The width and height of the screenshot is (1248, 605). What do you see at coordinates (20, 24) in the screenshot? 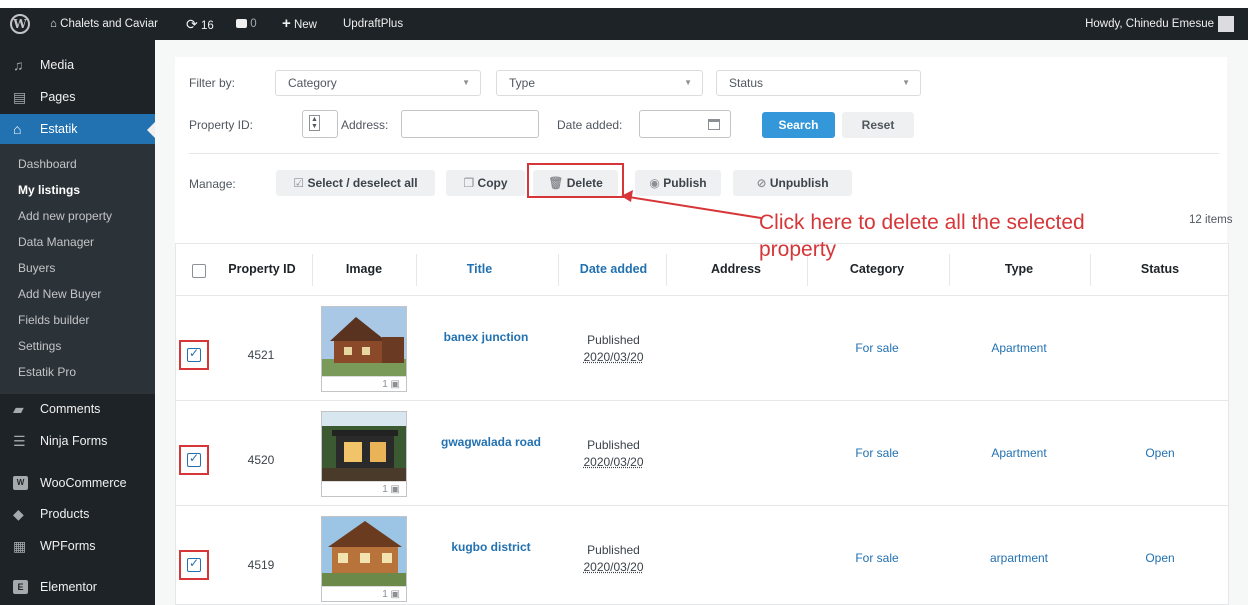
I see `wordpress-logo-icon: W` at bounding box center [20, 24].